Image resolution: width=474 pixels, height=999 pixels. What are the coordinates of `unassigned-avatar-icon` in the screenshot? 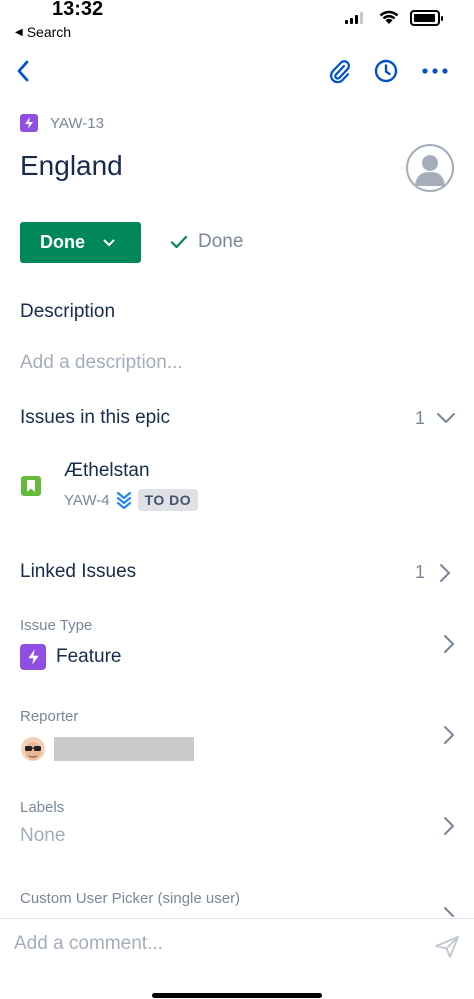 It's located at (430, 168).